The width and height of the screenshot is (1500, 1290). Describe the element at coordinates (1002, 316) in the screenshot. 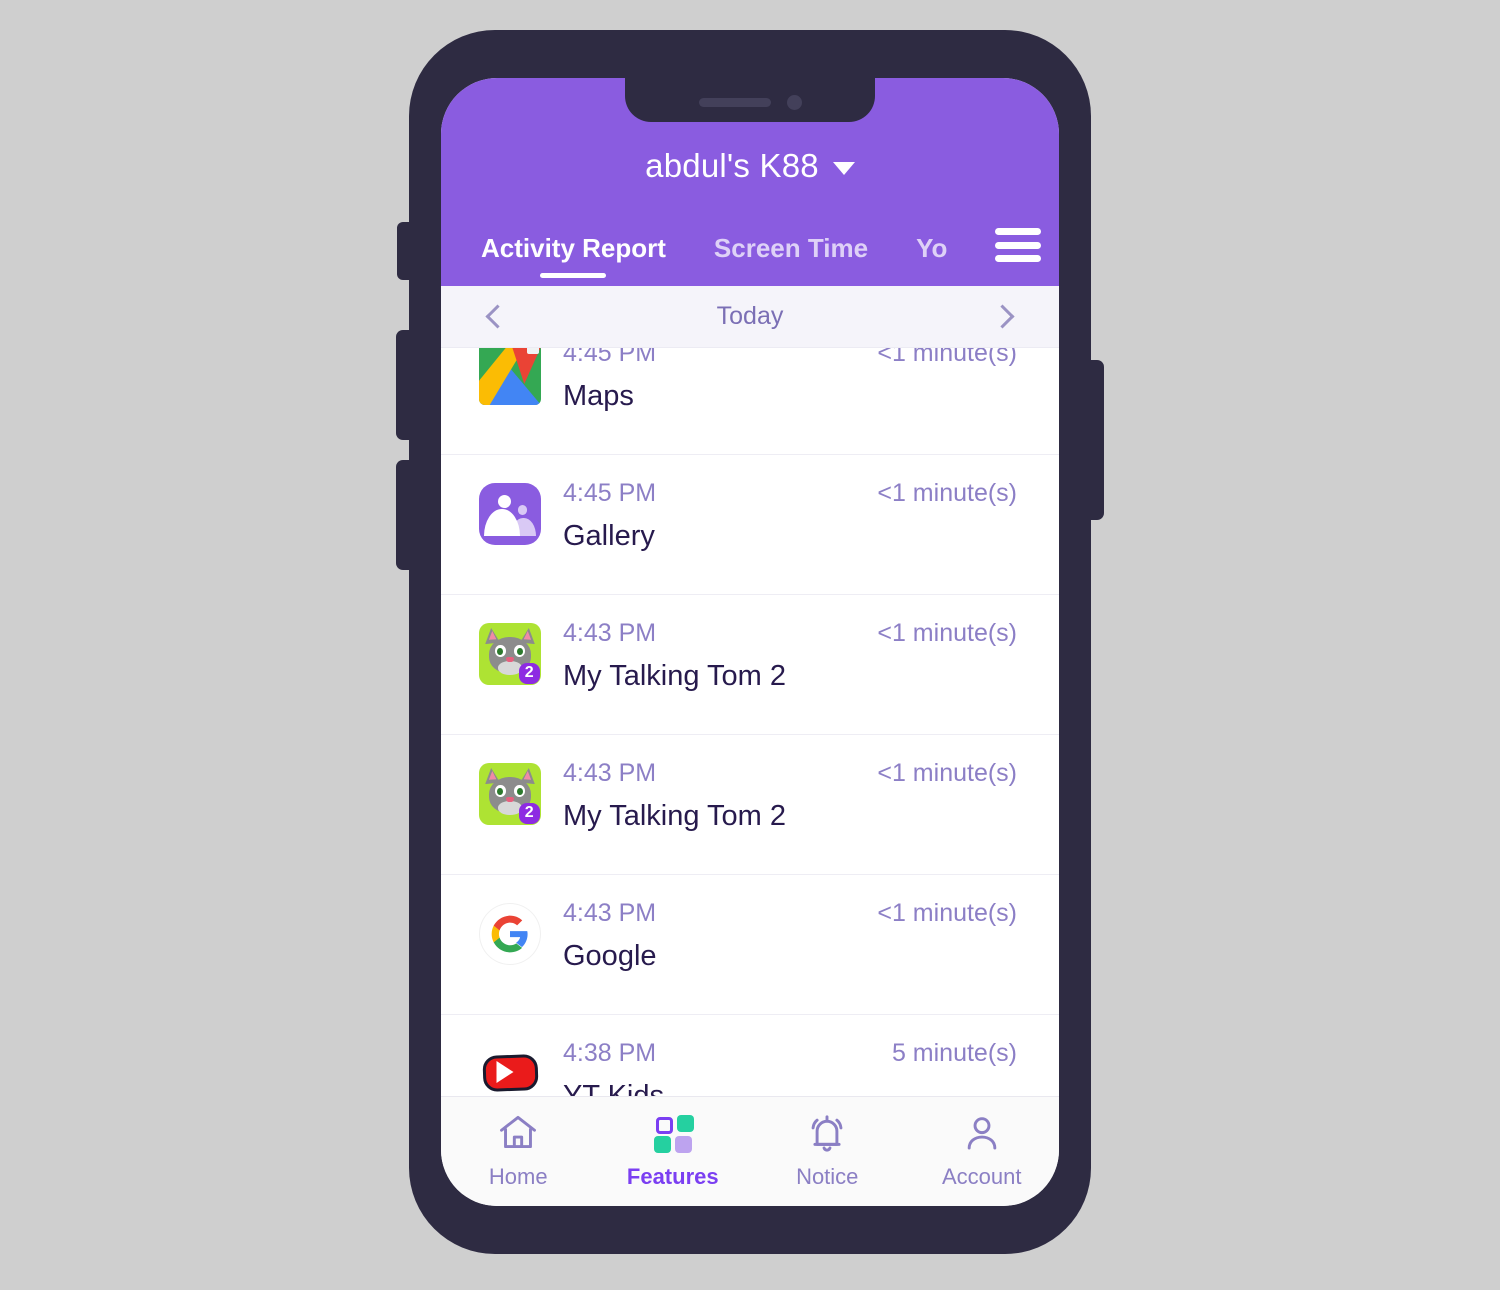

I see `chevron-right-icon` at that location.